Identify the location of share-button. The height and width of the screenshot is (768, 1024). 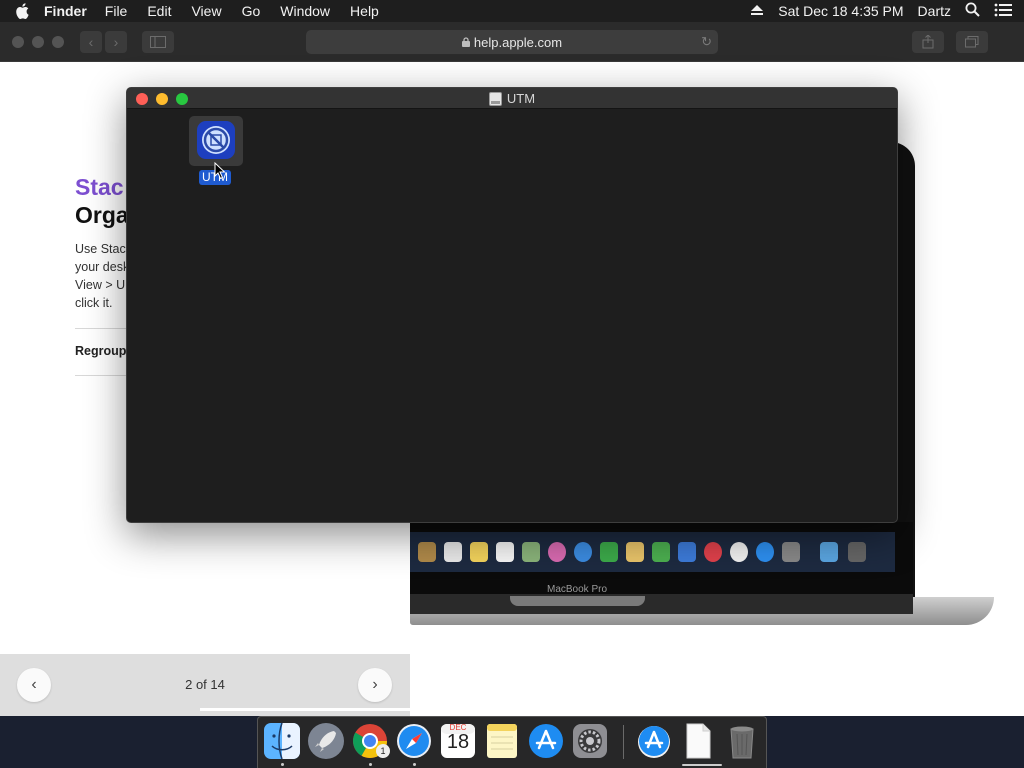
(928, 42).